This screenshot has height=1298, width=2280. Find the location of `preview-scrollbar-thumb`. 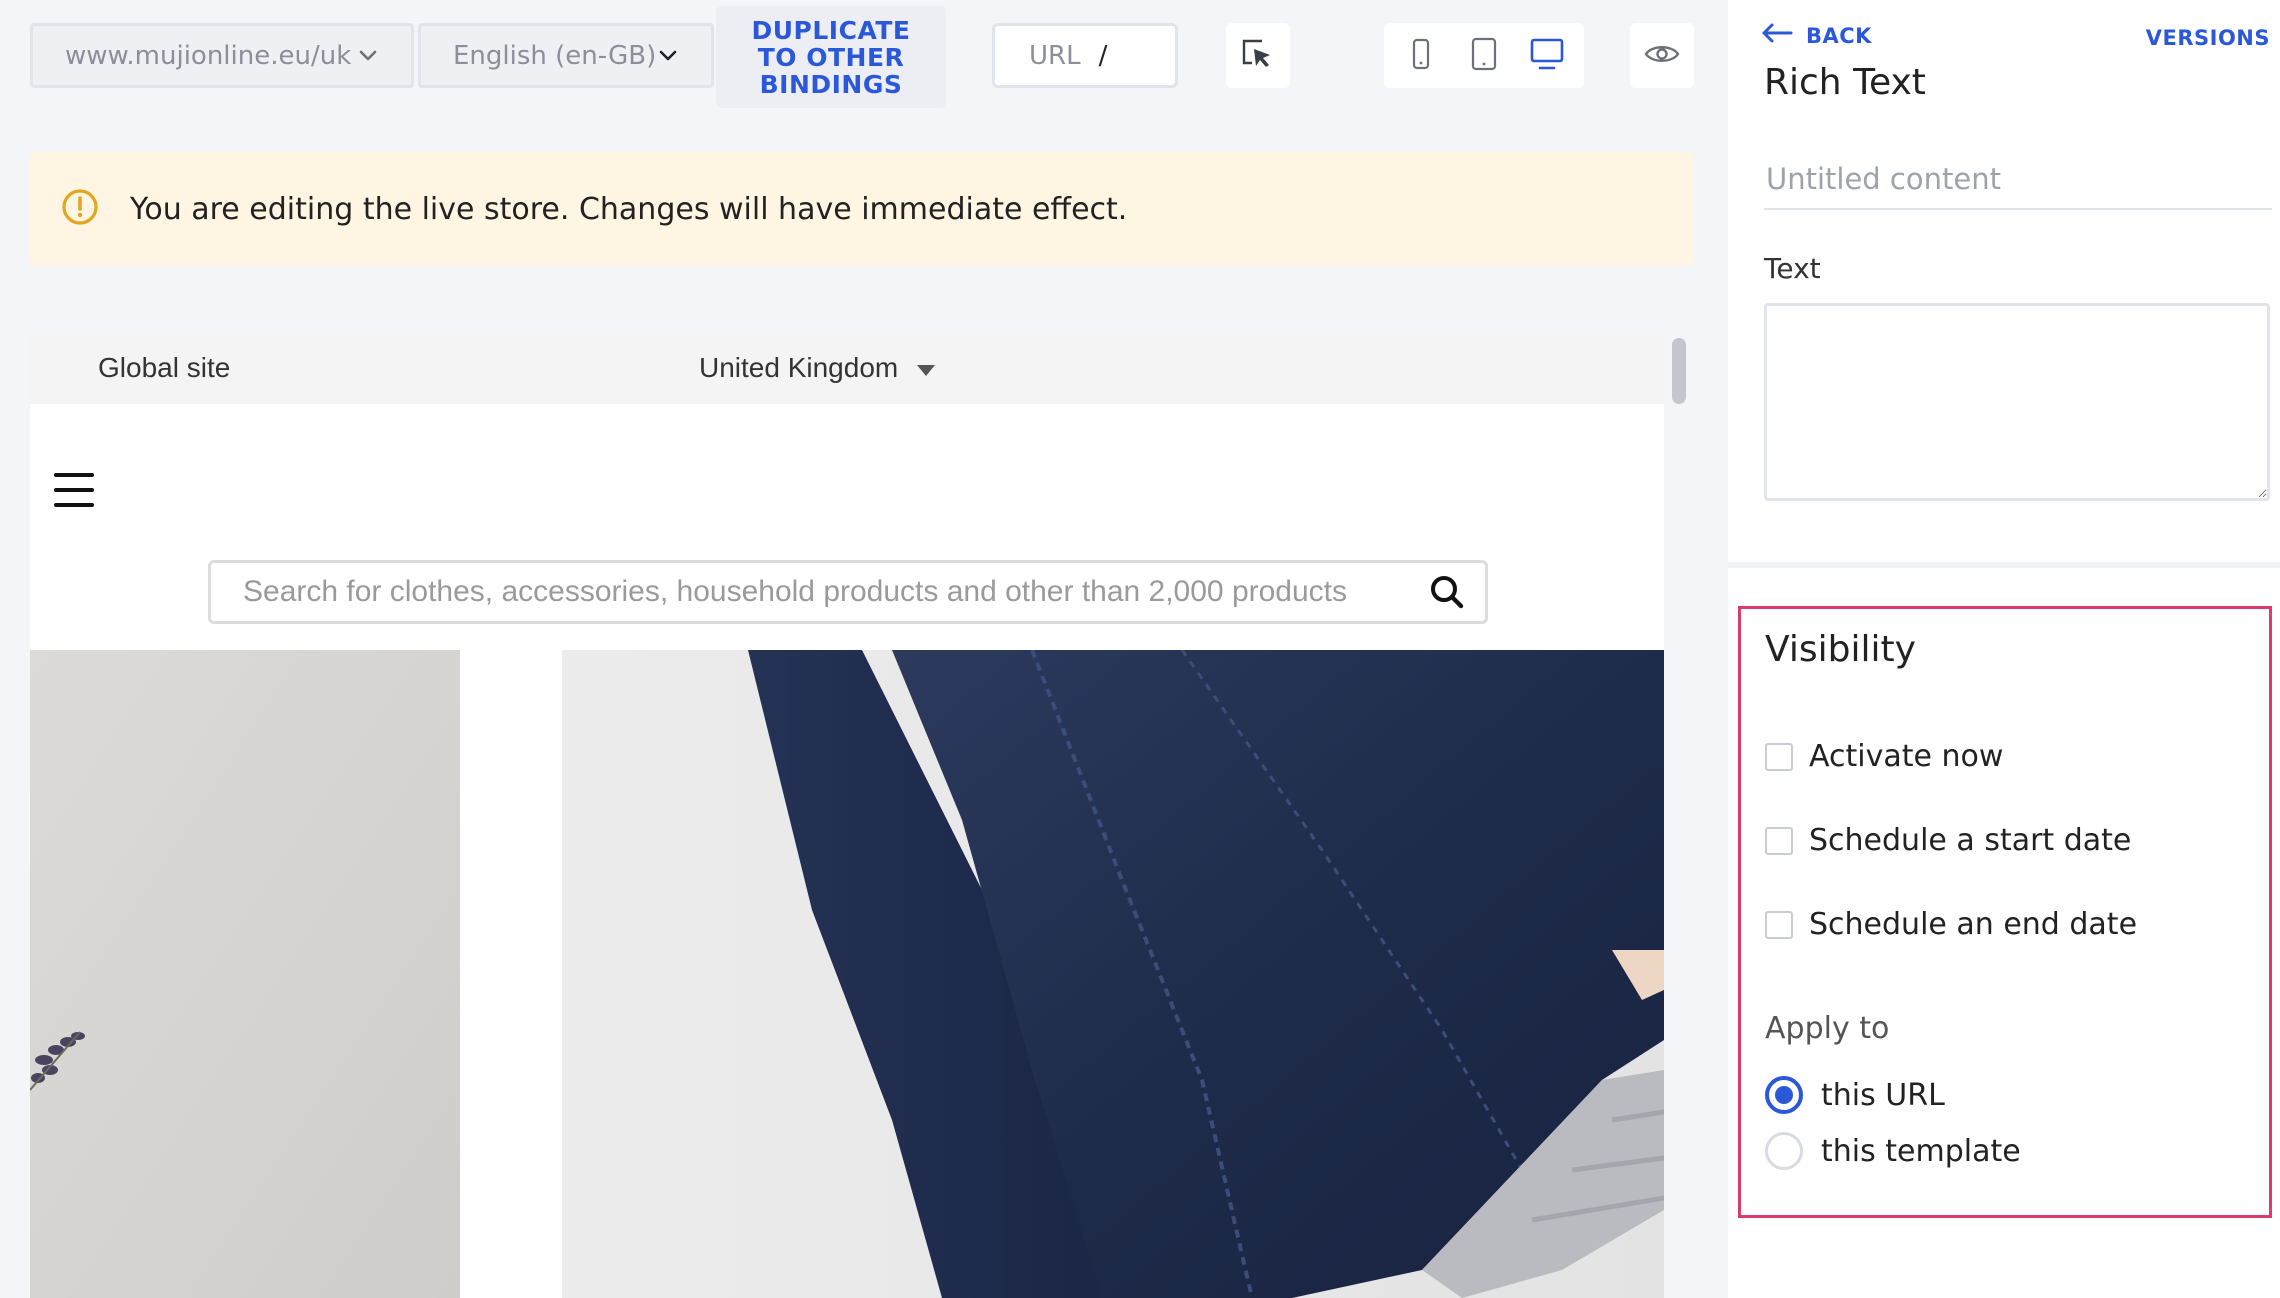

preview-scrollbar-thumb is located at coordinates (1679, 371).